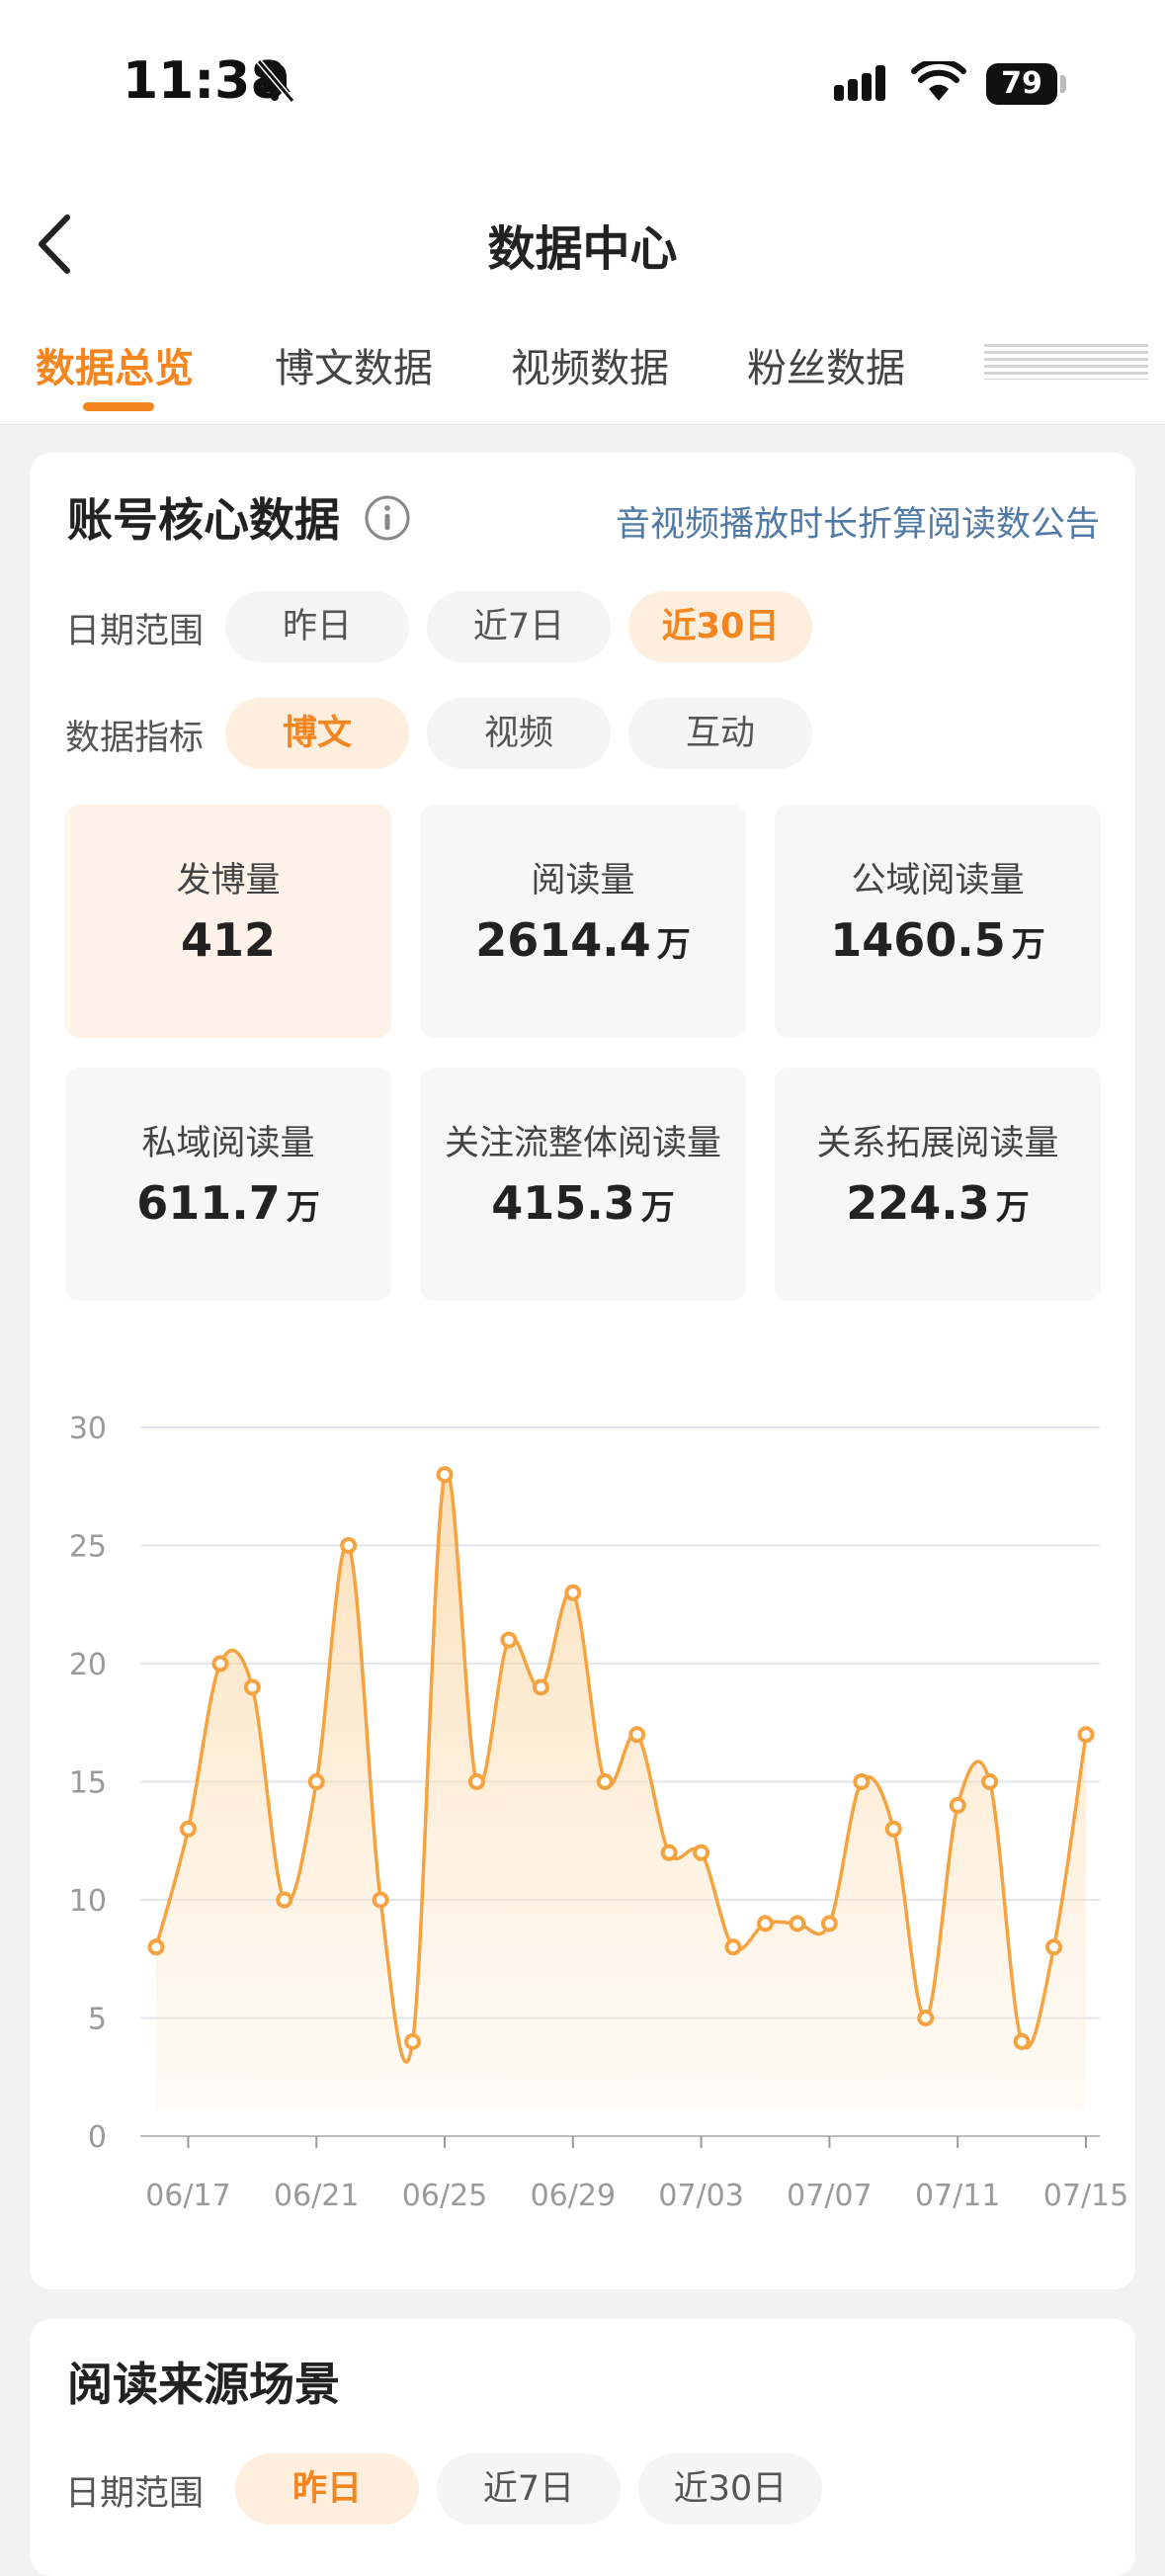 The height and width of the screenshot is (2576, 1165). Describe the element at coordinates (859, 83) in the screenshot. I see `cellular-signal-icon` at that location.